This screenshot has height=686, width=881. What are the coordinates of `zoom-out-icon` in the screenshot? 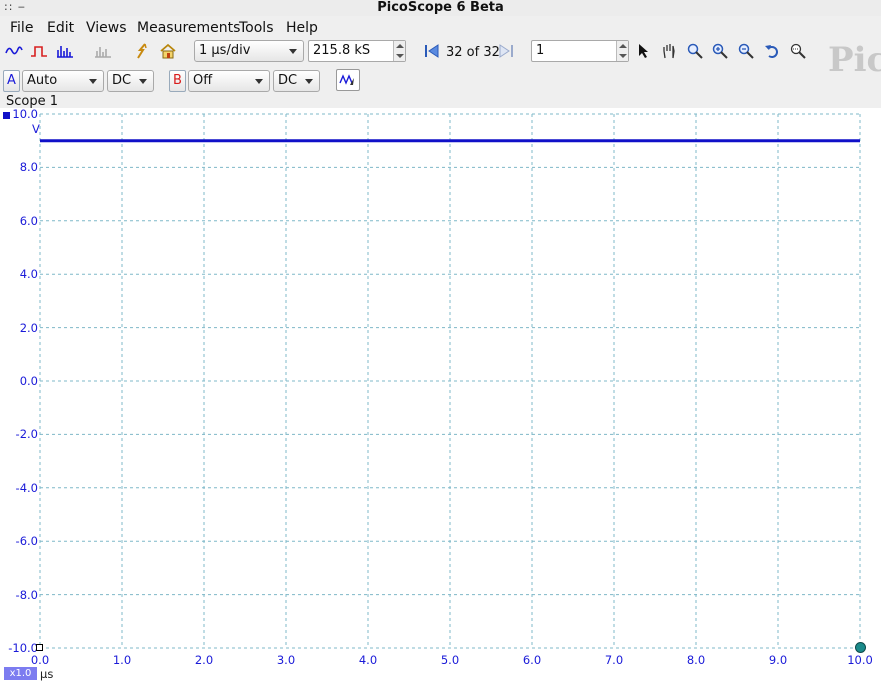 It's located at (746, 51).